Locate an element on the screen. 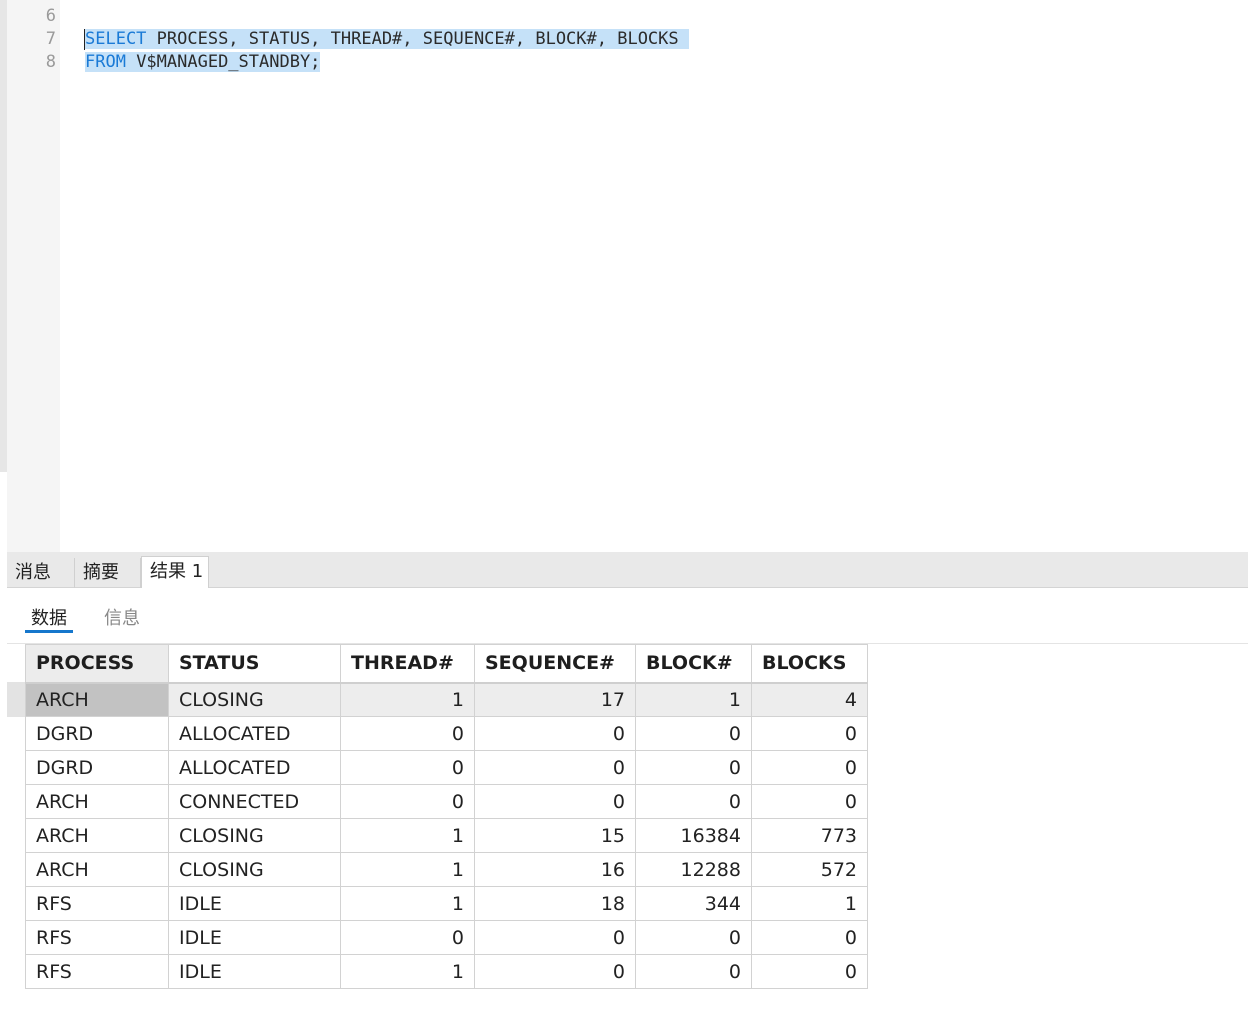  table-row: ARCH CONNECTED 0 0 0 0 is located at coordinates (446, 801).